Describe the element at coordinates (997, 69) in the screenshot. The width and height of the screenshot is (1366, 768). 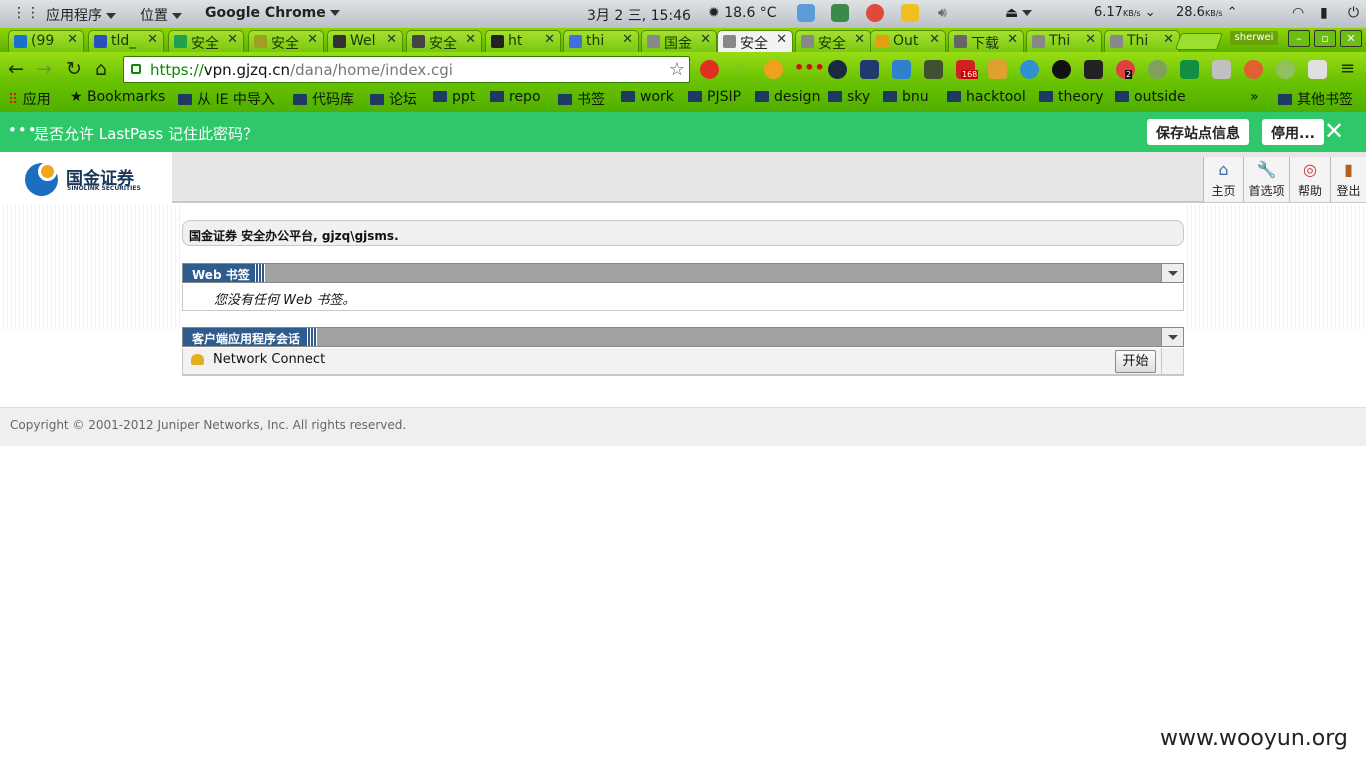
I see `basket-extension-icon` at that location.